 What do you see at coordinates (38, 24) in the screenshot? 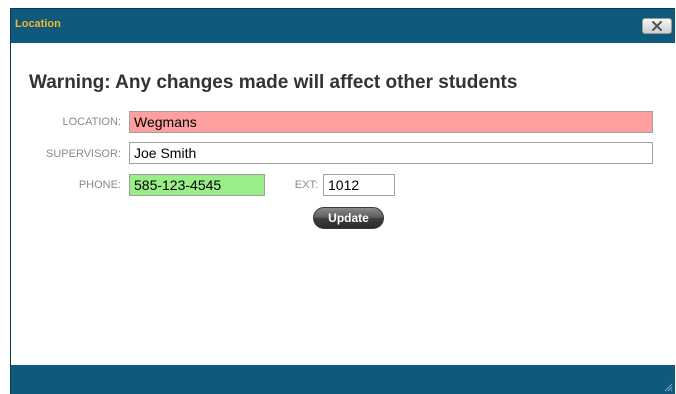
I see `dialog-title: Location` at bounding box center [38, 24].